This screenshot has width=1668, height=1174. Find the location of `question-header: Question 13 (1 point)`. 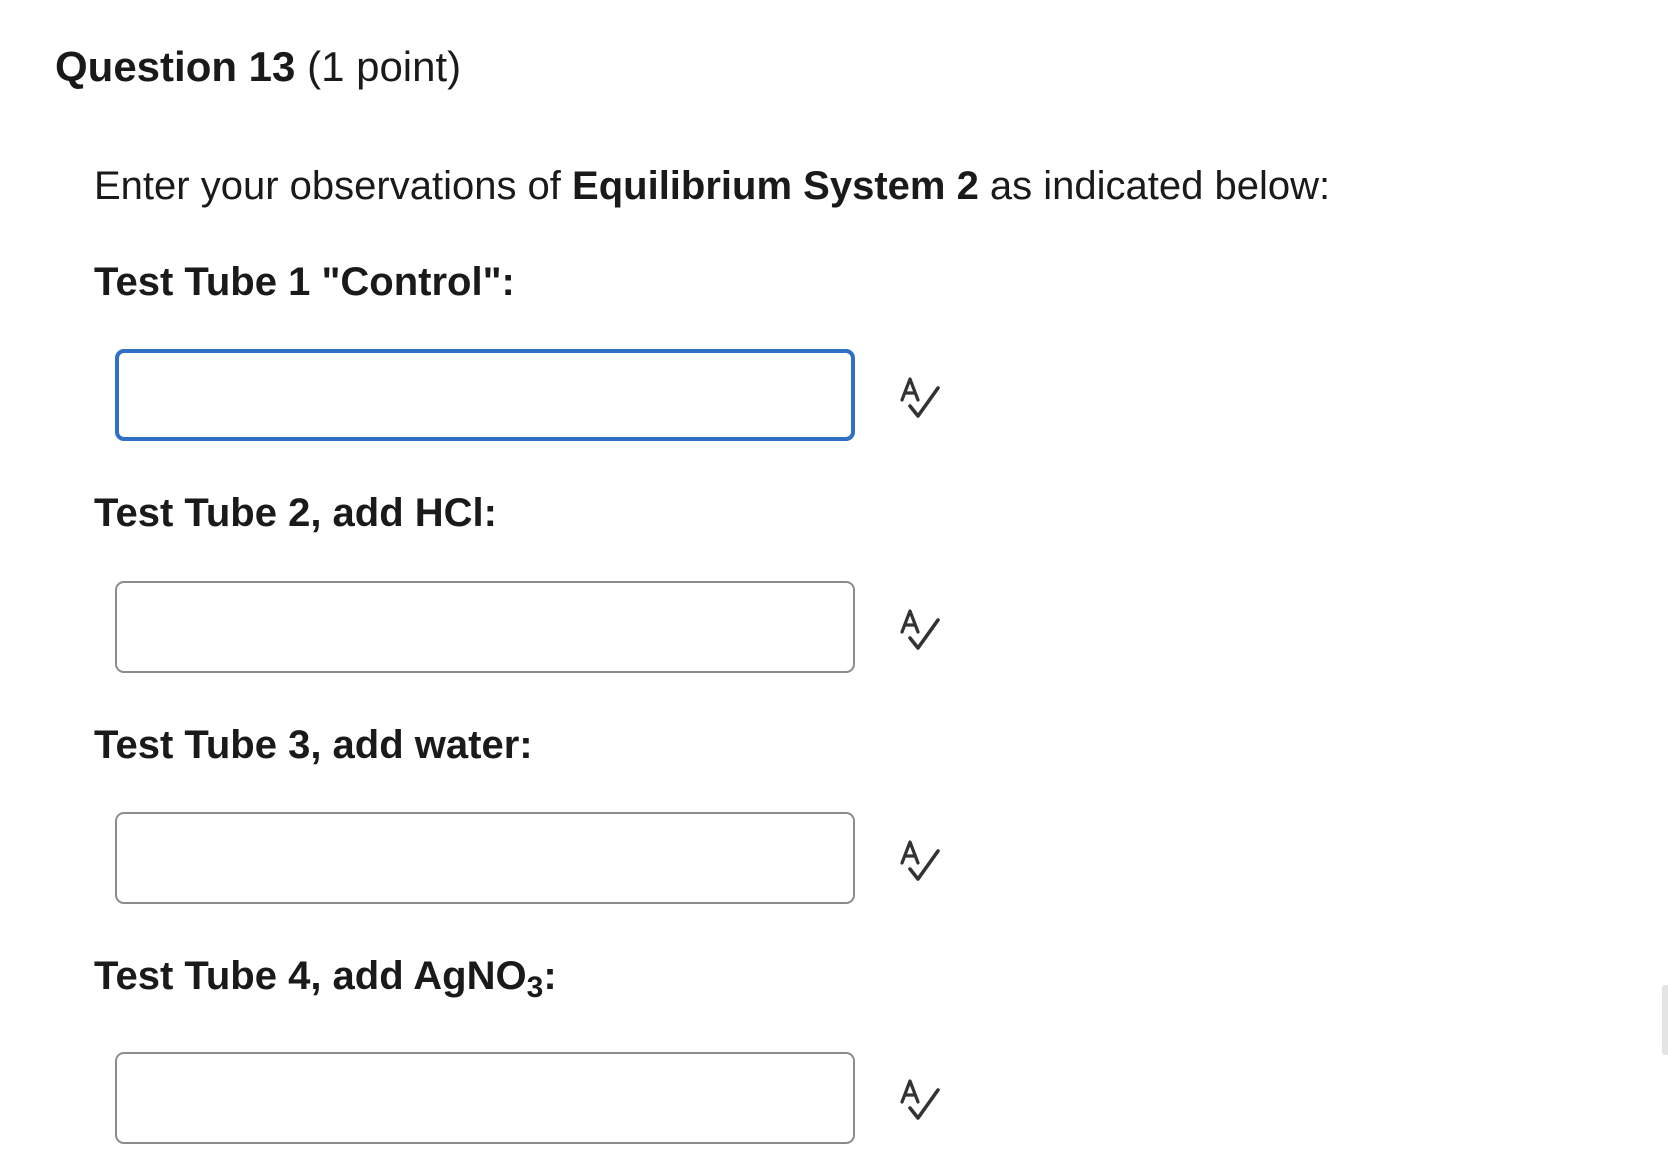

question-header: Question 13 (1 point) is located at coordinates (258, 67).